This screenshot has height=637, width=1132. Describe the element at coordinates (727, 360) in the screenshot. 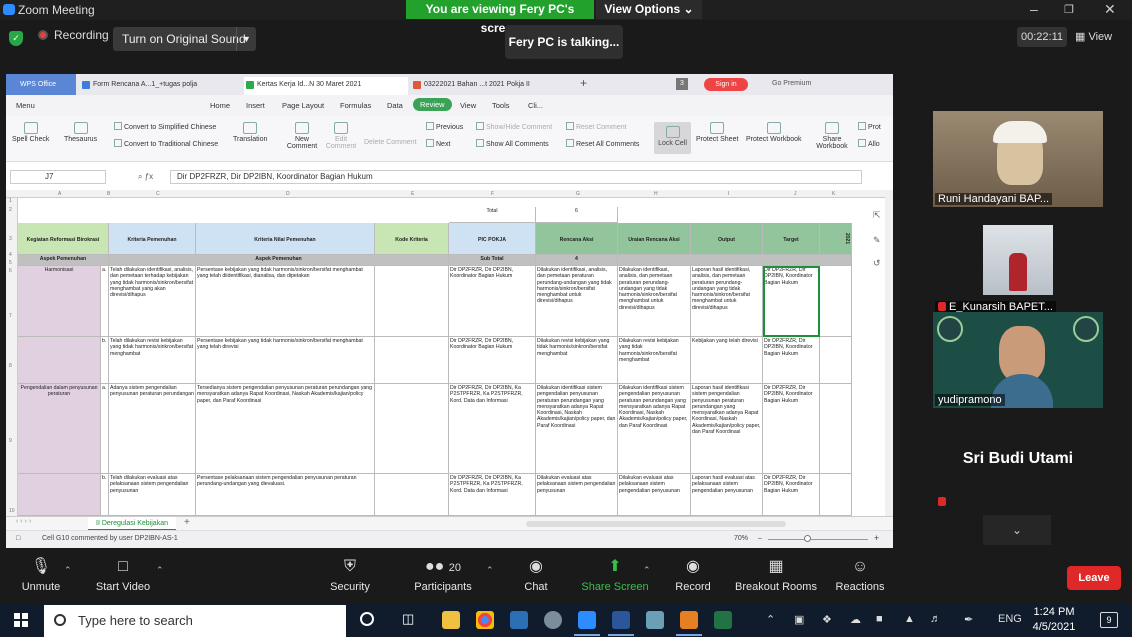

I see `output-cell: Kebijakan yang telah direvisi` at that location.